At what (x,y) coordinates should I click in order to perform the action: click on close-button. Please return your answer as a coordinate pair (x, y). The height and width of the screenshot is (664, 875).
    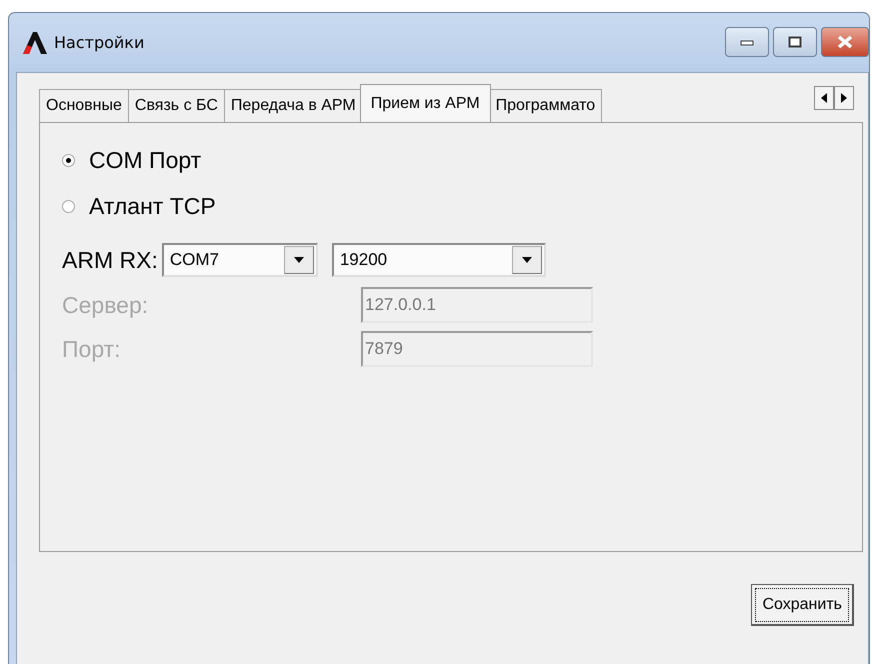
    Looking at the image, I should click on (845, 42).